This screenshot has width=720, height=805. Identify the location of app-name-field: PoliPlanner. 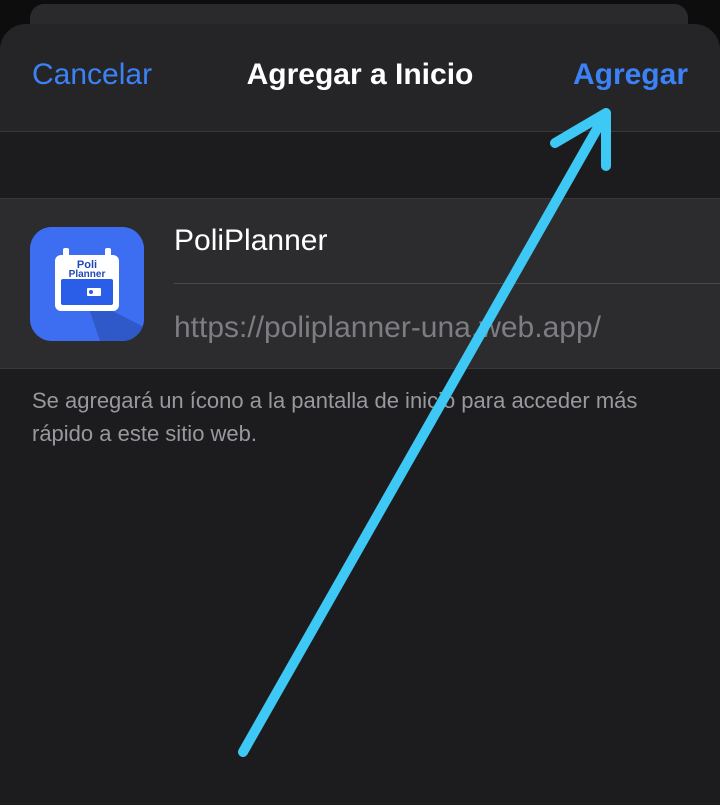
(447, 241).